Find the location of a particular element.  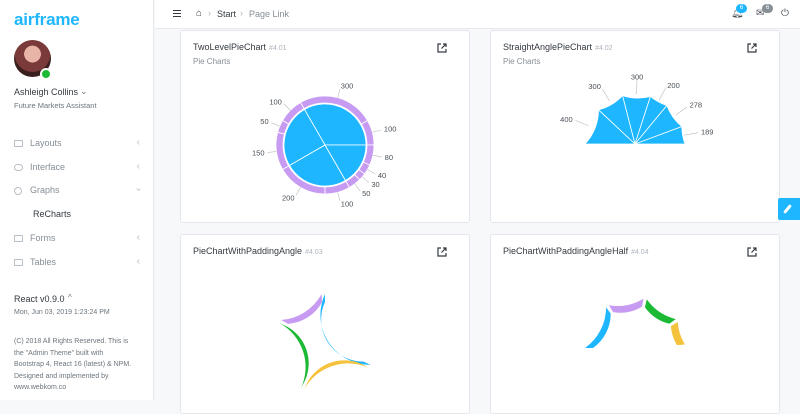

online-status-dot is located at coordinates (46, 74).